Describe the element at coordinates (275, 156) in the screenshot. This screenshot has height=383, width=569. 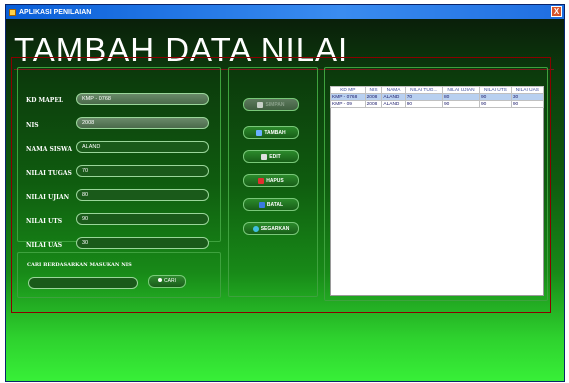
I see `edit-button-label: EDIT` at that location.